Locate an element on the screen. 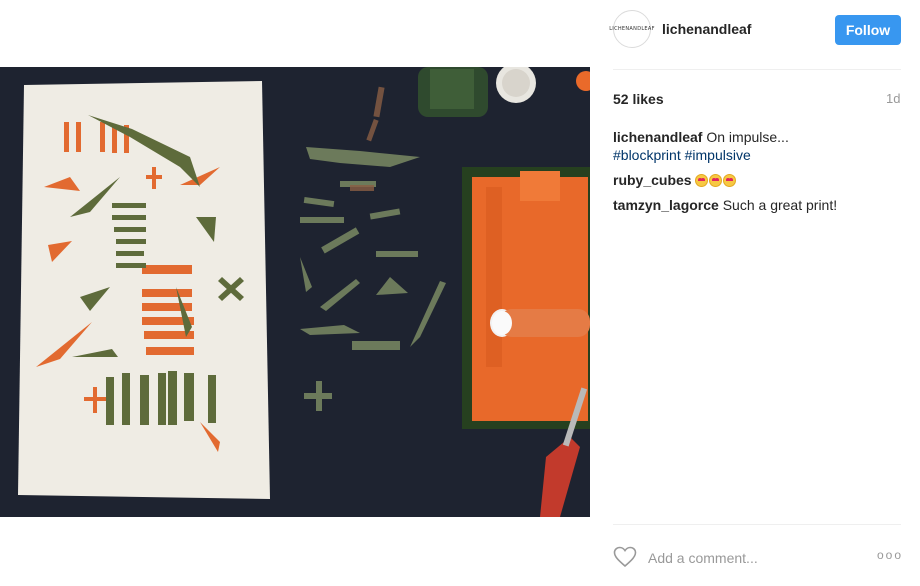 The width and height of the screenshot is (920, 586). caption-username: lichenandleaf is located at coordinates (657, 137).